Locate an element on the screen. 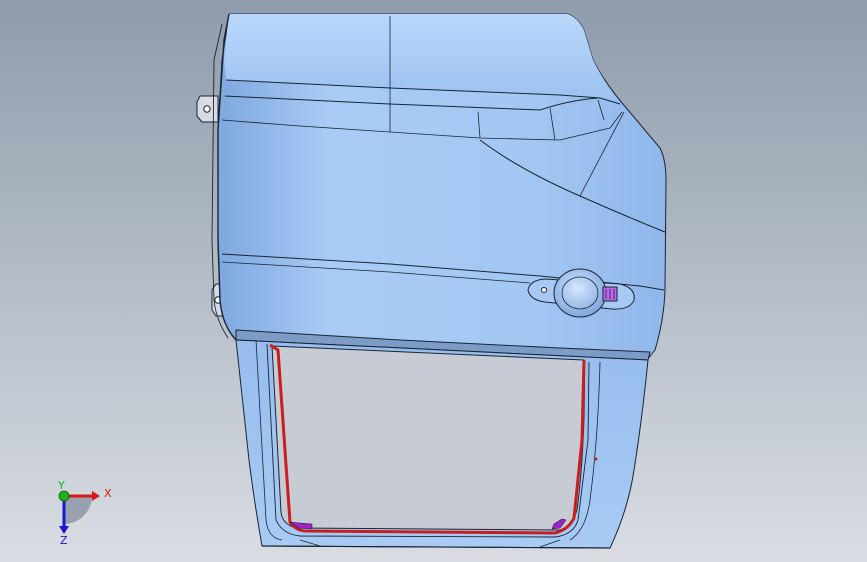  y-axis-label: Y is located at coordinates (61, 485).